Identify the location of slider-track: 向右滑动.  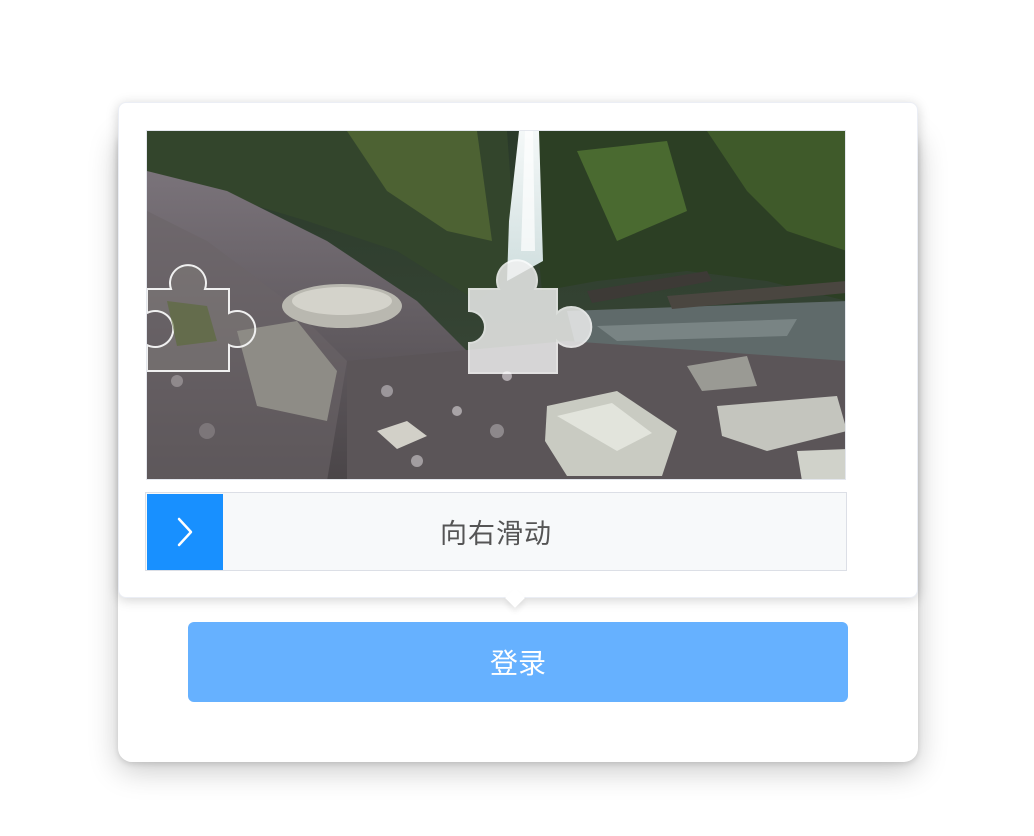
(496, 531).